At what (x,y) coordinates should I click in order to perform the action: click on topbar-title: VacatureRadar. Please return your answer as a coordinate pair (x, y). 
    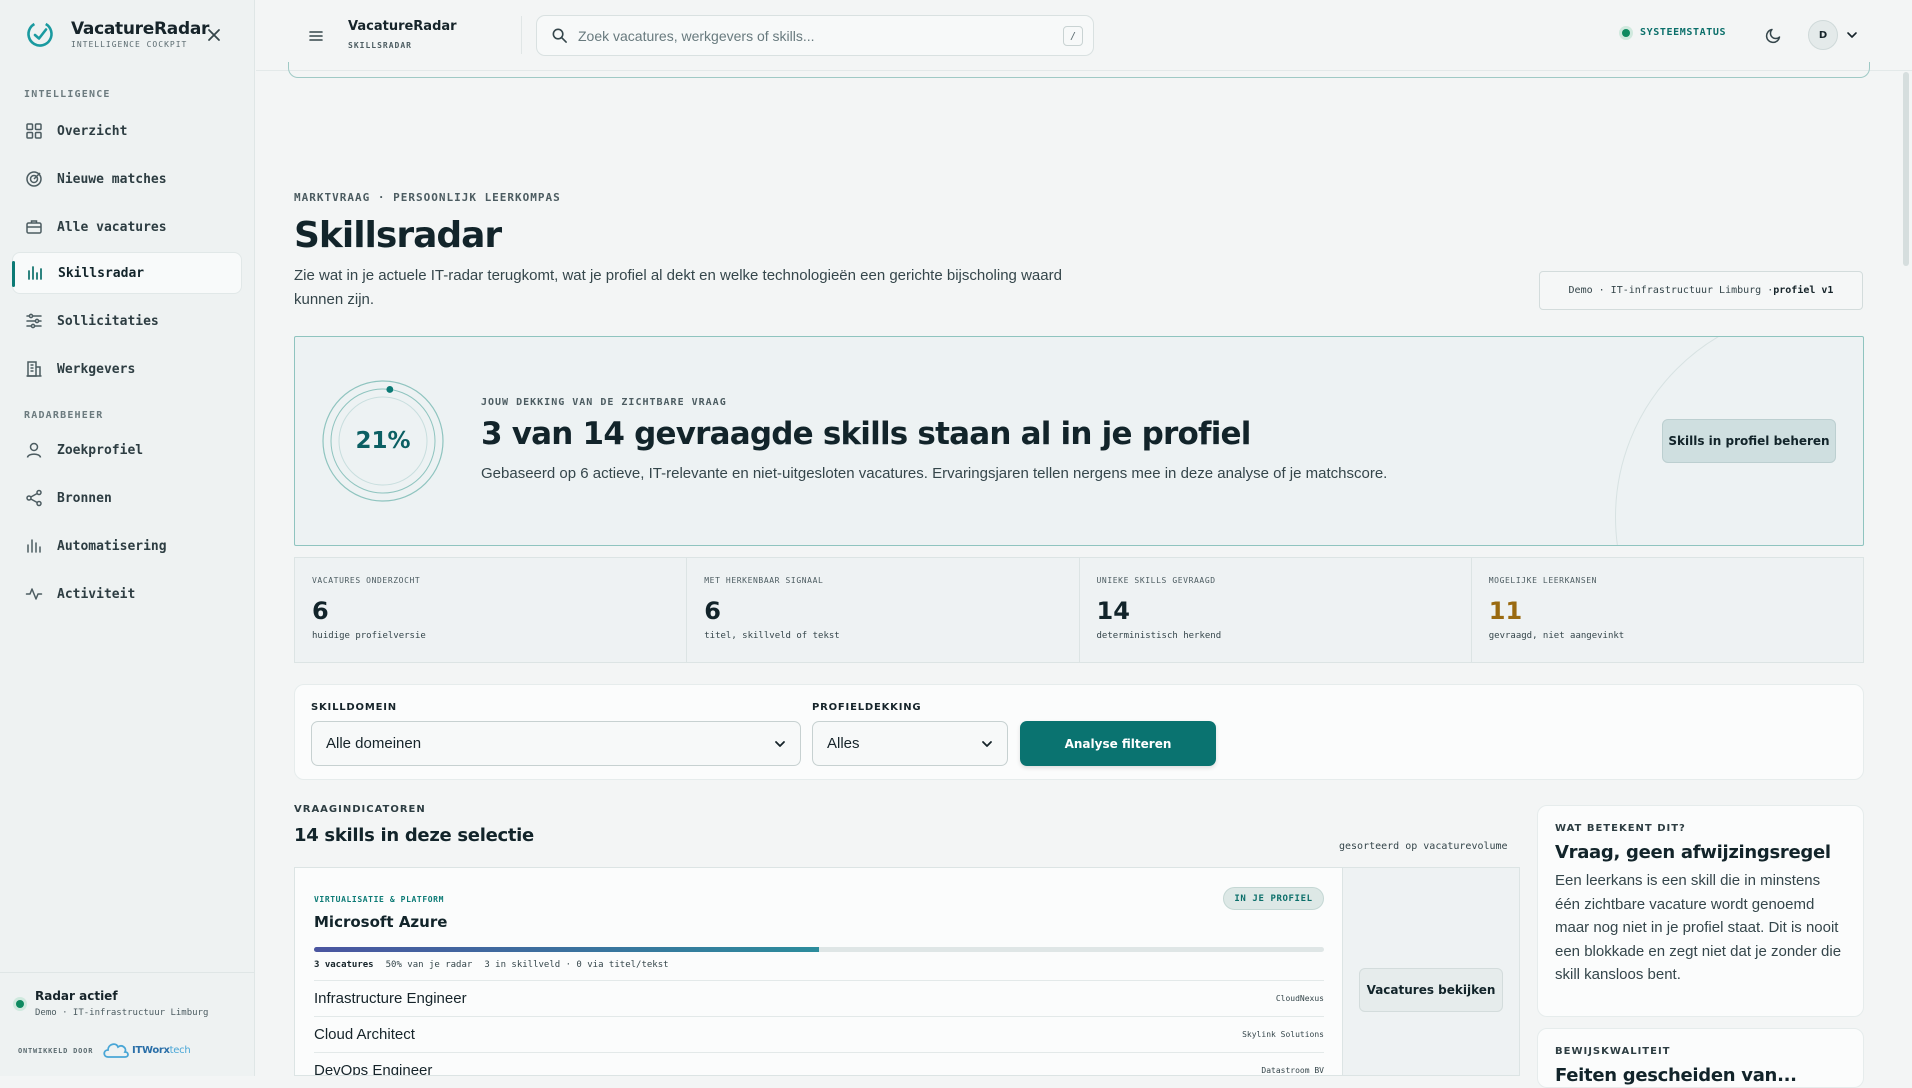
    Looking at the image, I should click on (402, 26).